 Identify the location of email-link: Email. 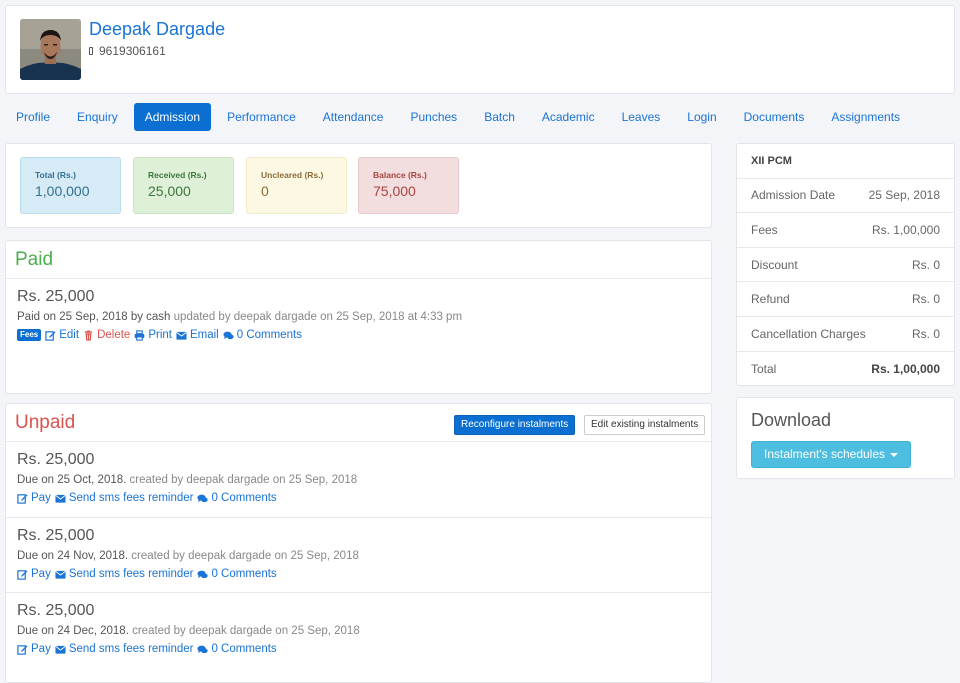
(197, 335).